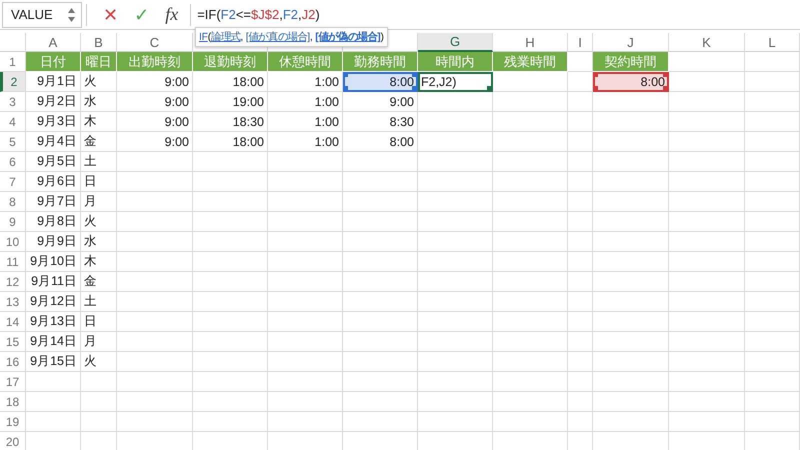  I want to click on table-cell: 9月6日, so click(53, 182).